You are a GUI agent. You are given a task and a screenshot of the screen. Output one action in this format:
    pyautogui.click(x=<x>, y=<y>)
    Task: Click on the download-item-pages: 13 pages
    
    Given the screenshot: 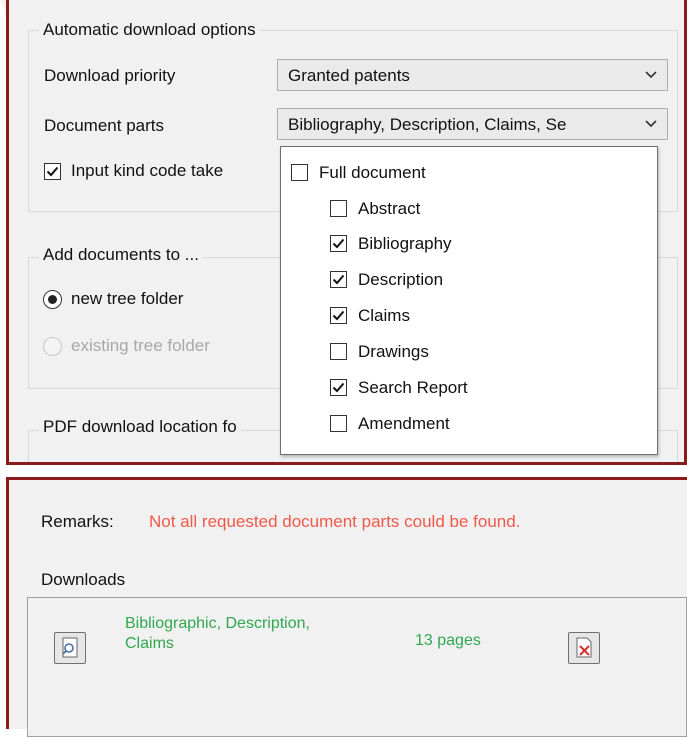 What is the action you would take?
    pyautogui.click(x=448, y=640)
    